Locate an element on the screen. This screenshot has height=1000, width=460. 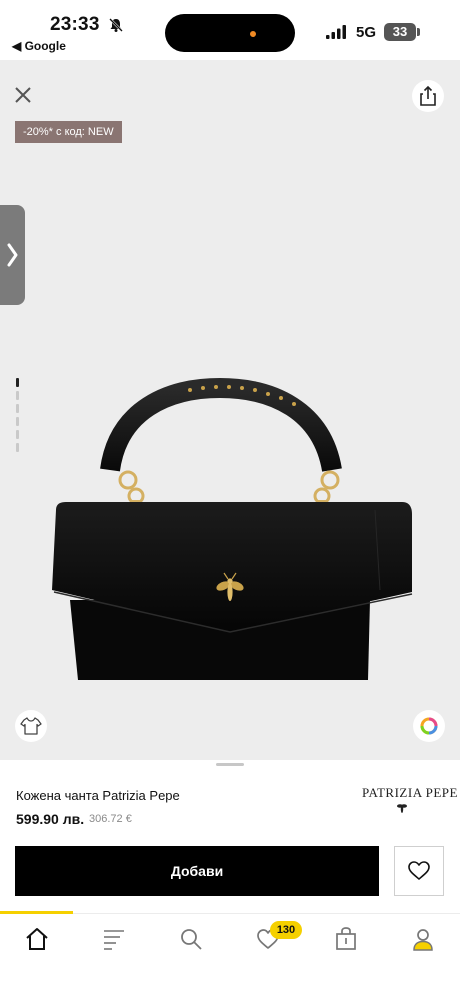
promo-badge: -20%* с код: NEW is located at coordinates (68, 132).